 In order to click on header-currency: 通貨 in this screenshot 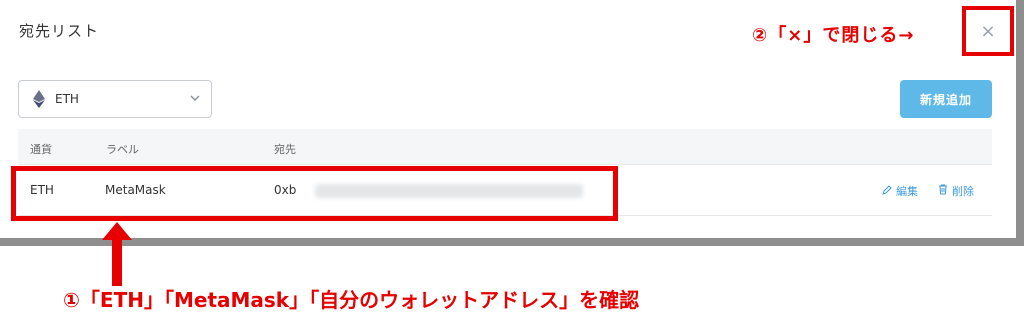, I will do `click(41, 149)`.